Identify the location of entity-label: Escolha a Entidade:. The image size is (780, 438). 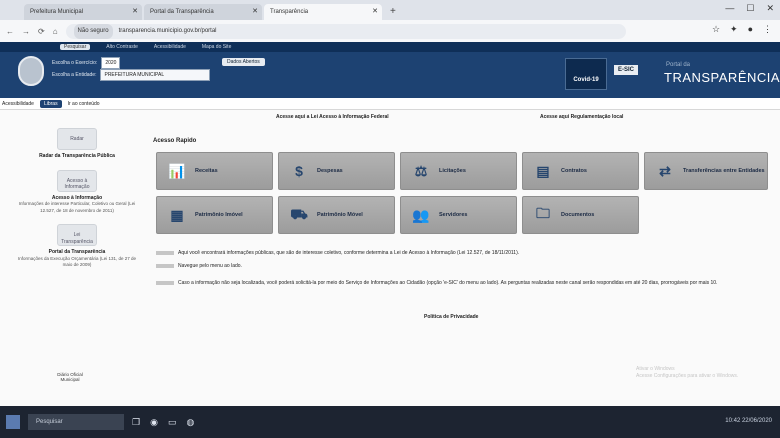
(74, 75).